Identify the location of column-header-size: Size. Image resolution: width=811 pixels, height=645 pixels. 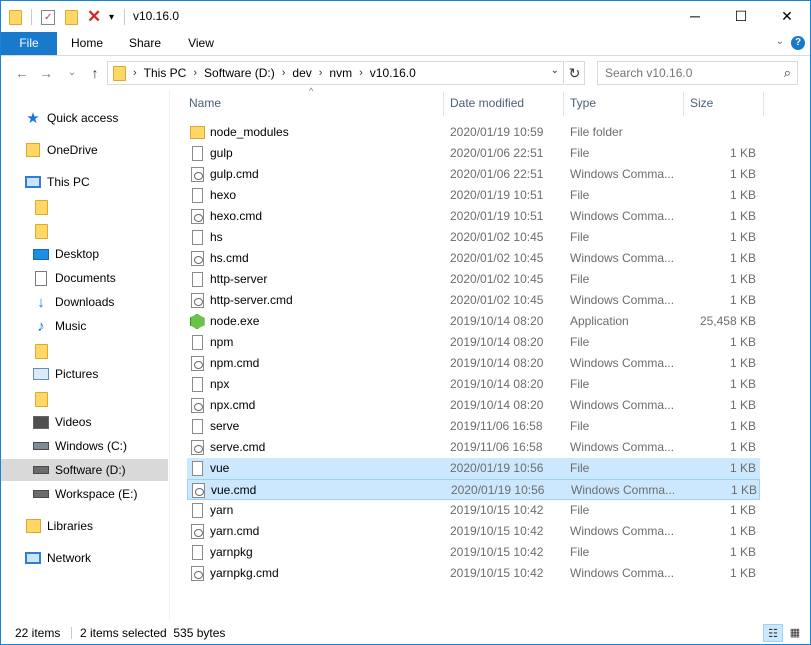
(723, 103).